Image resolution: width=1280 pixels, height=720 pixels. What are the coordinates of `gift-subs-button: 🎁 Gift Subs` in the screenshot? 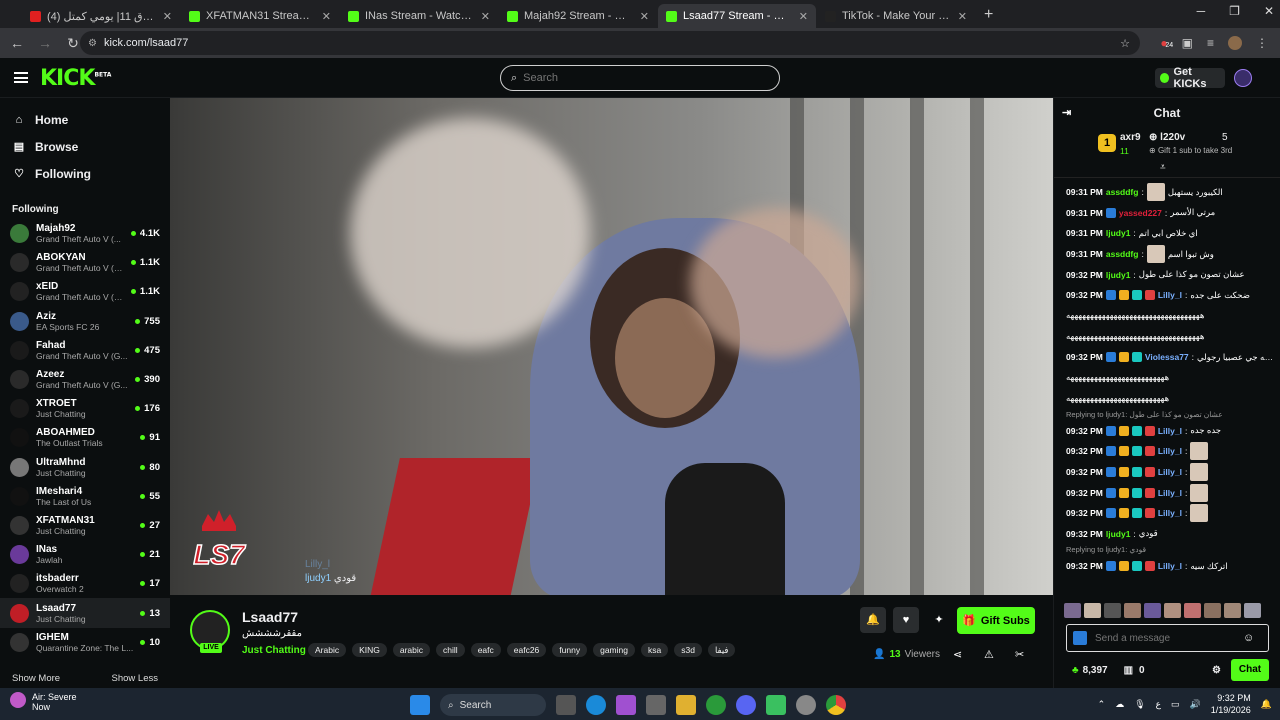 It's located at (996, 620).